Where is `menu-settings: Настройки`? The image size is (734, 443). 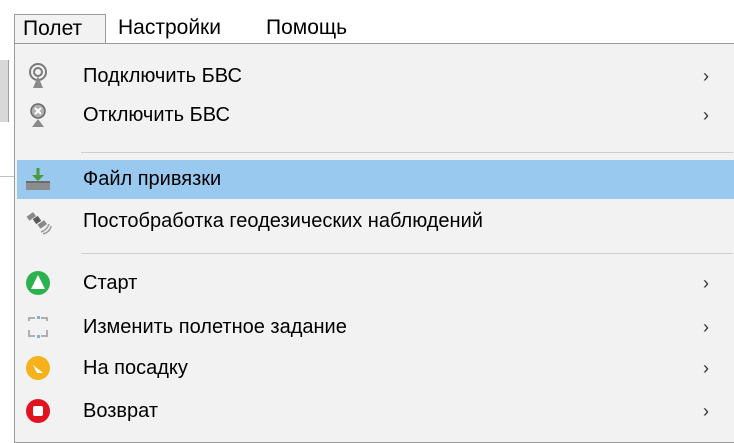
menu-settings: Настройки is located at coordinates (169, 29).